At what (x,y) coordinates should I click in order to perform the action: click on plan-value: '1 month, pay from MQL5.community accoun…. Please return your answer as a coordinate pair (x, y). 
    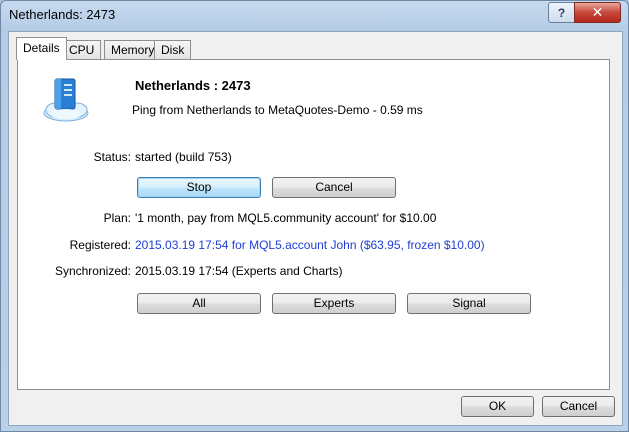
    Looking at the image, I should click on (286, 218).